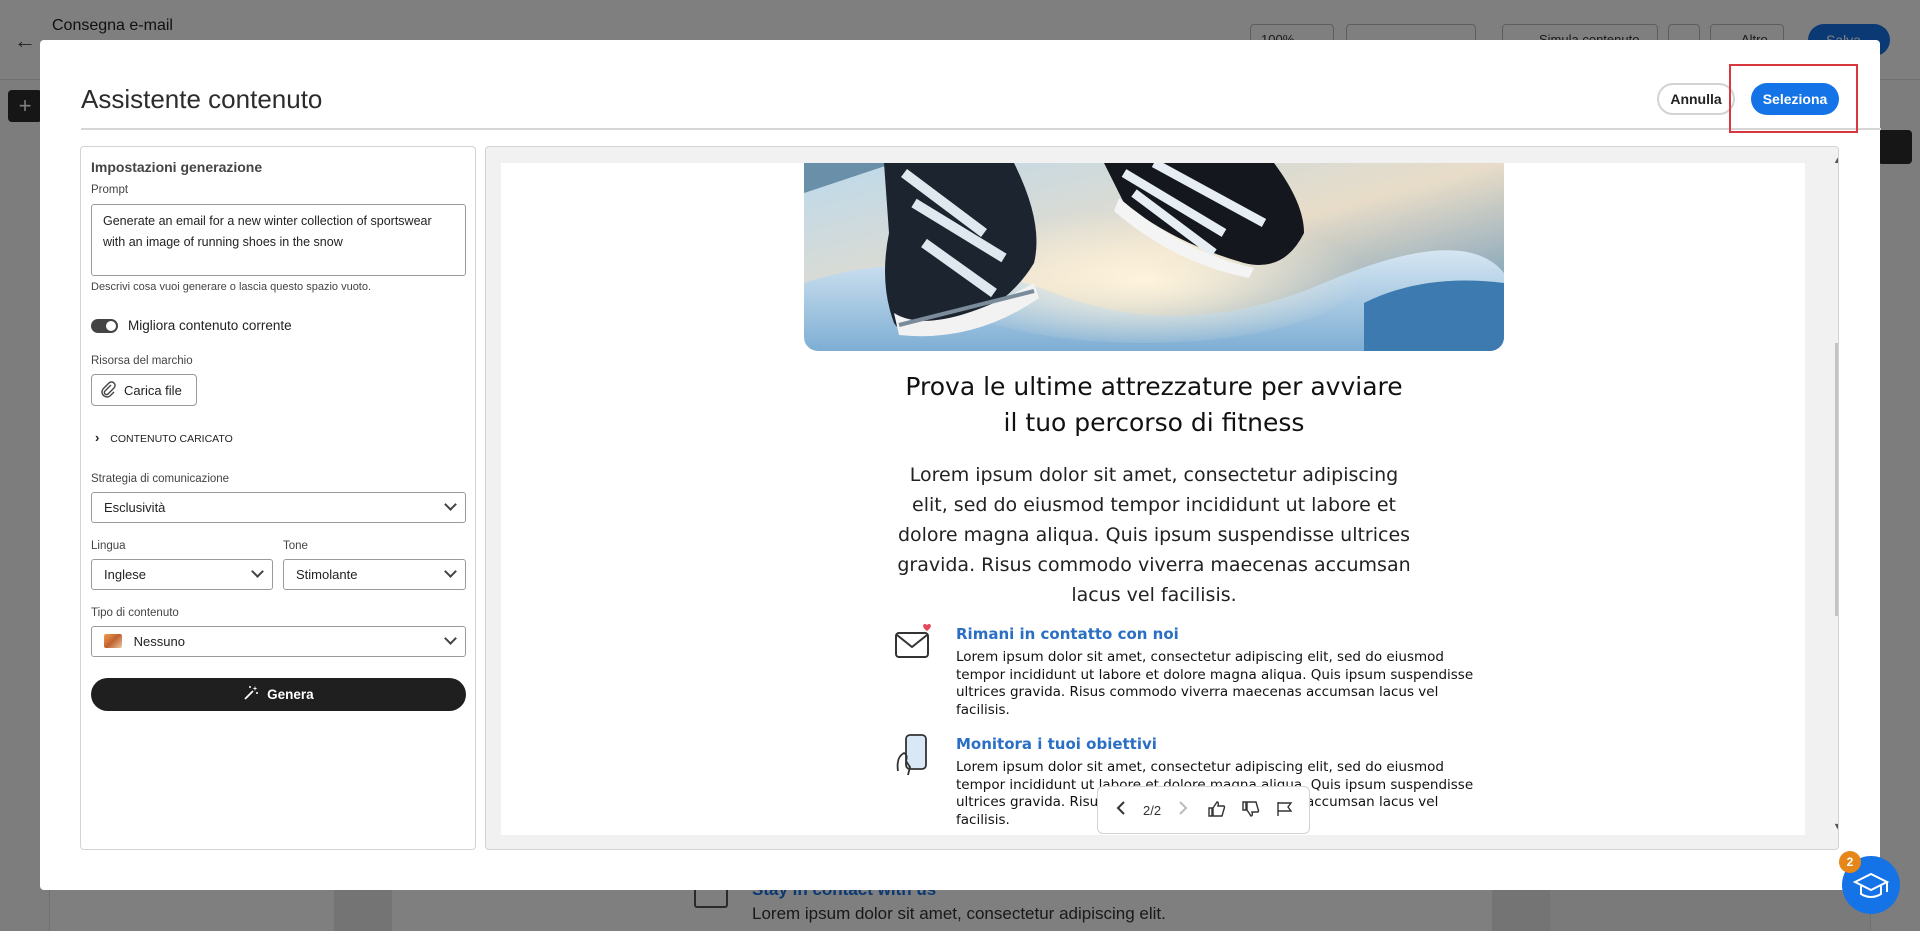 The width and height of the screenshot is (1920, 931). I want to click on paperclip-icon, so click(108, 392).